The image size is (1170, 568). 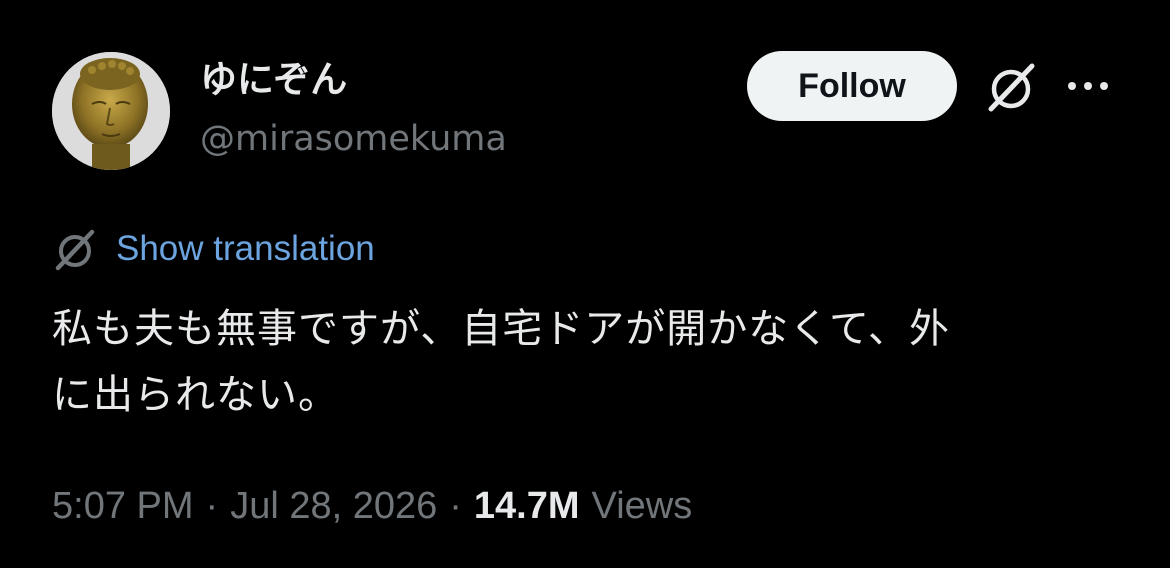 What do you see at coordinates (642, 506) in the screenshot?
I see `views-label: Views` at bounding box center [642, 506].